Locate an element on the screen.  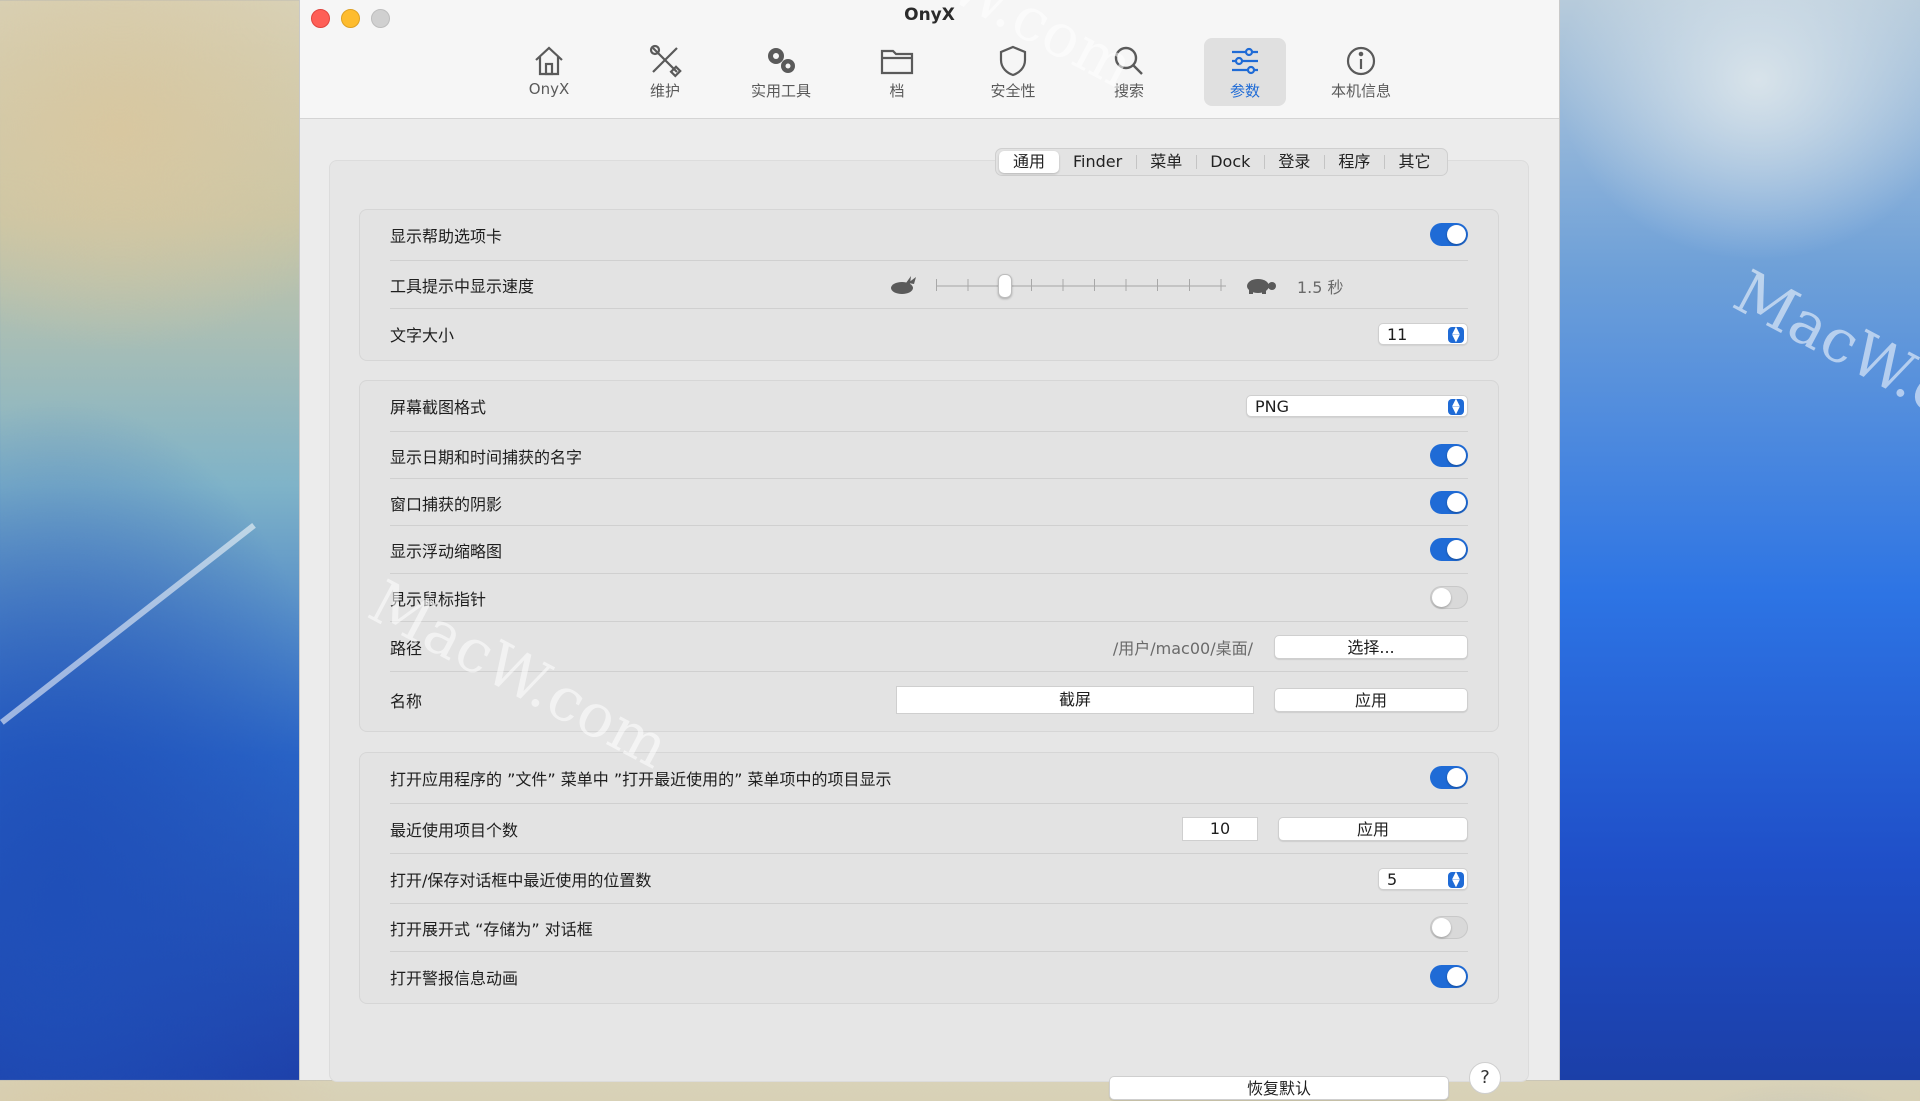
folder-icon is located at coordinates (897, 62).